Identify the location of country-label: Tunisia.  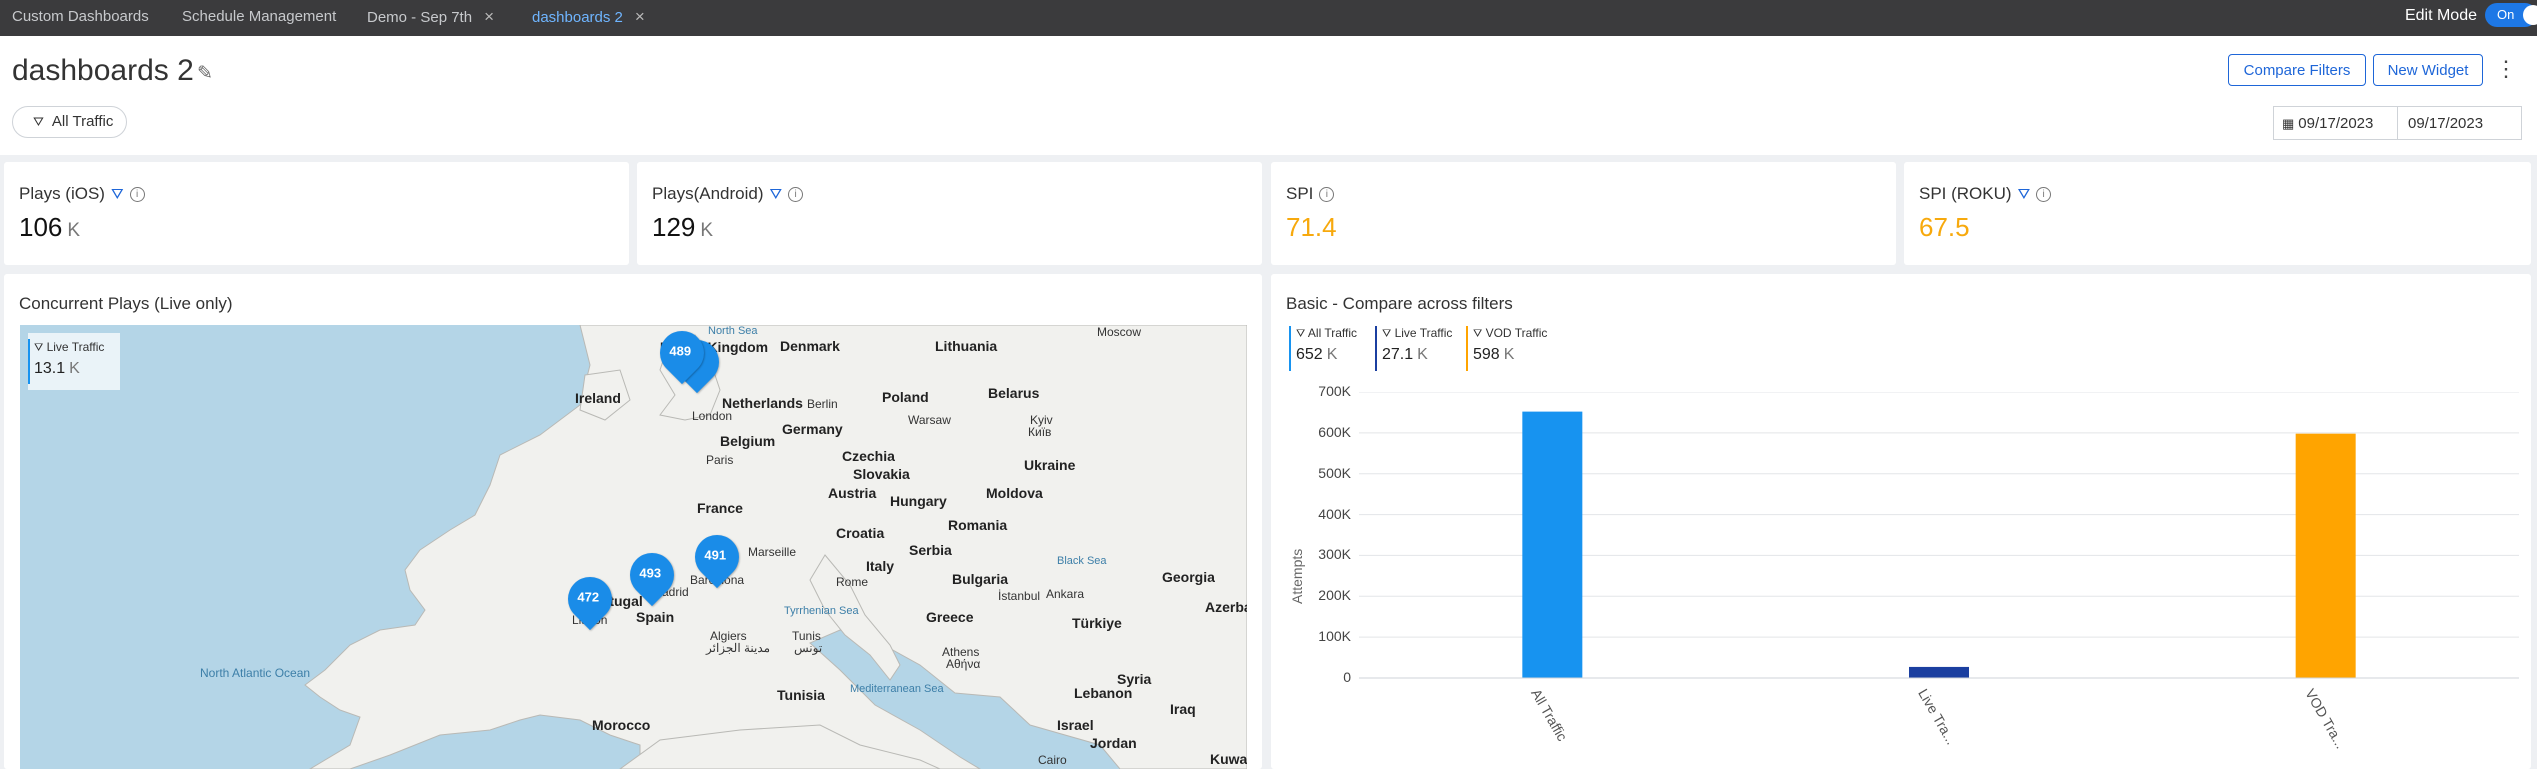
(801, 695).